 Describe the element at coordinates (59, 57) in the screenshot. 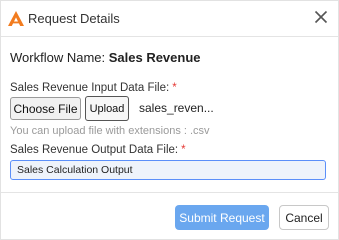

I see `workflow-name-label: Workflow Name:` at that location.